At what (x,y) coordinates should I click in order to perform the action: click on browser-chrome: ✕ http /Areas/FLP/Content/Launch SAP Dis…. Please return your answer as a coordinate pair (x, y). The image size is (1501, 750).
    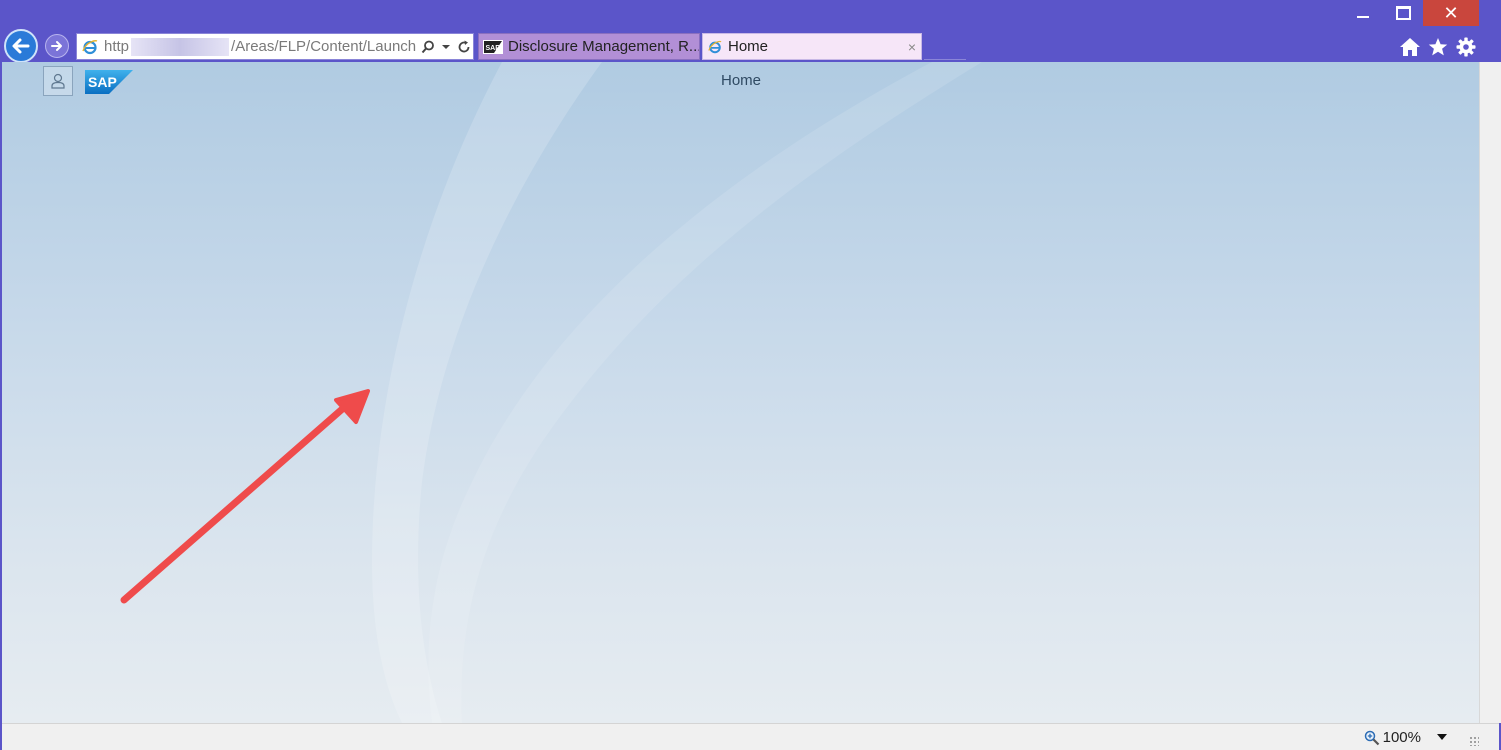
    Looking at the image, I should click on (750, 31).